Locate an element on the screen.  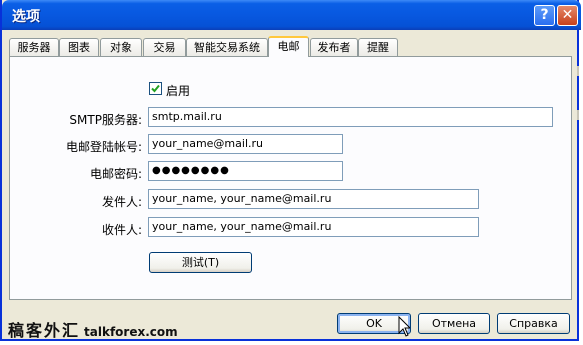
brand-watermark: 稿客外汇 talkforex.com is located at coordinates (93, 329).